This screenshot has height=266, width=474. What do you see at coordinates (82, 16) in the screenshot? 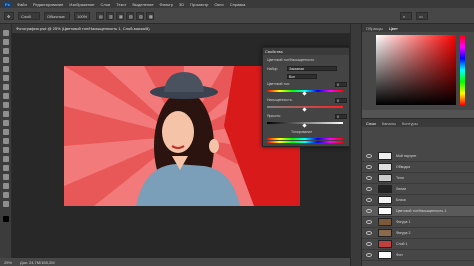
I see `opacity-field: 100%` at bounding box center [82, 16].